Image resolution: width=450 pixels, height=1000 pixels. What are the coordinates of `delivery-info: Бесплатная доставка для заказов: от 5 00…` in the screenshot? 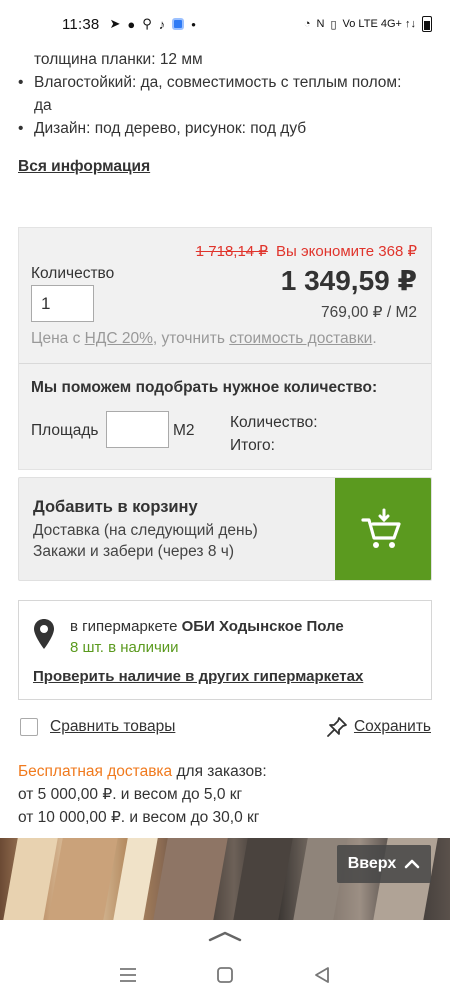 It's located at (142, 794).